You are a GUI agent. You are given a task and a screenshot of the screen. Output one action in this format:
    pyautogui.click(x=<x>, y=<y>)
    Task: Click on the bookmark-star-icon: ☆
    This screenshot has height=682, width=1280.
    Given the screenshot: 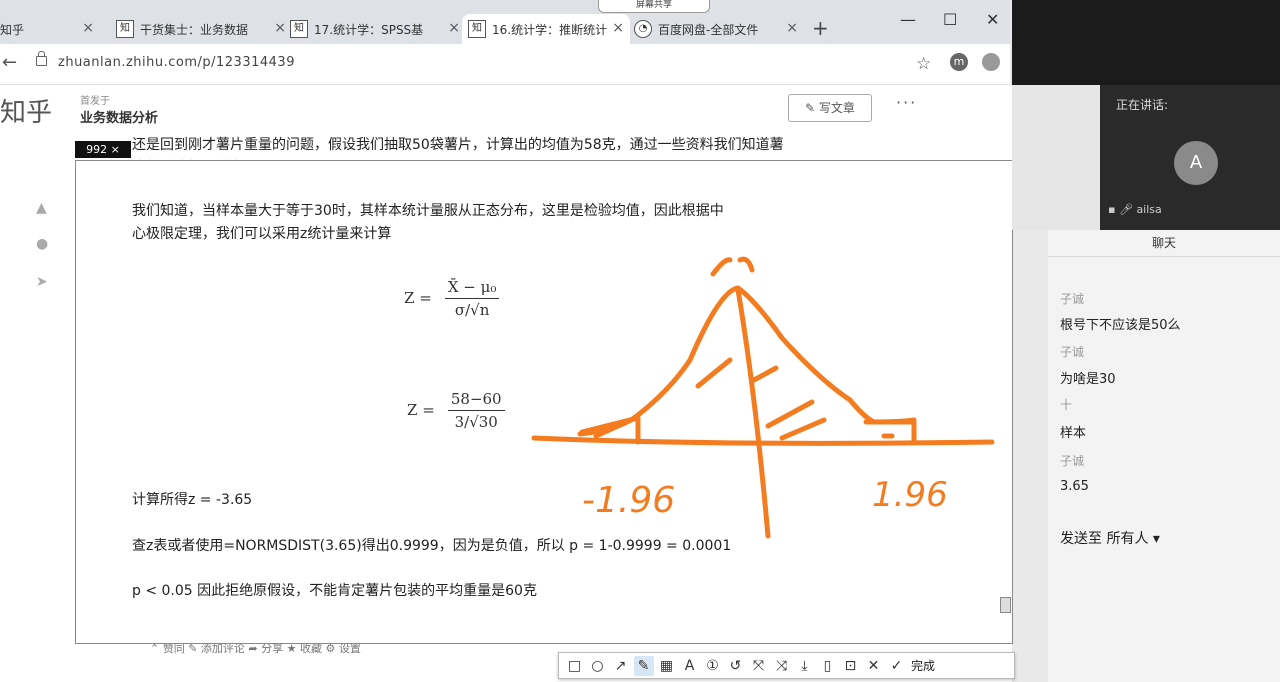 What is the action you would take?
    pyautogui.click(x=923, y=64)
    